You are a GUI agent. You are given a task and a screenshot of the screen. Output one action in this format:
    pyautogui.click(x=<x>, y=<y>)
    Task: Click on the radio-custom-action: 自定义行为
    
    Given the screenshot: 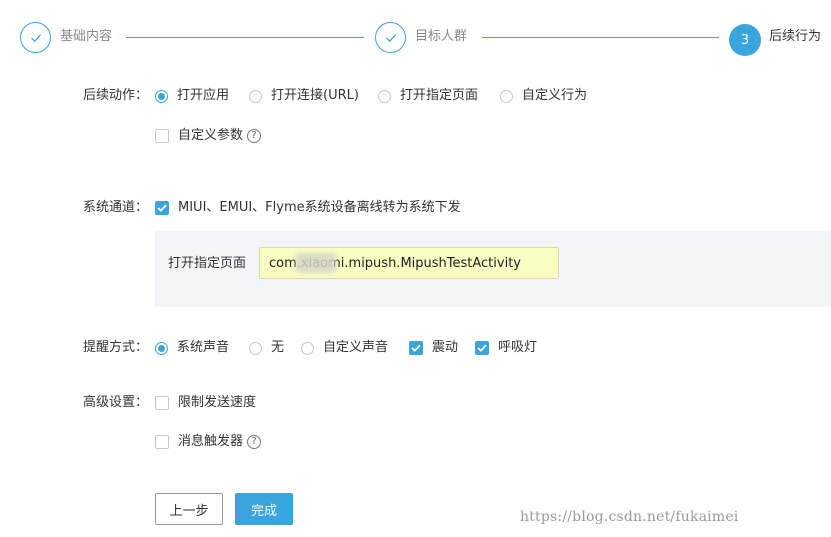 What is the action you would take?
    pyautogui.click(x=543, y=96)
    